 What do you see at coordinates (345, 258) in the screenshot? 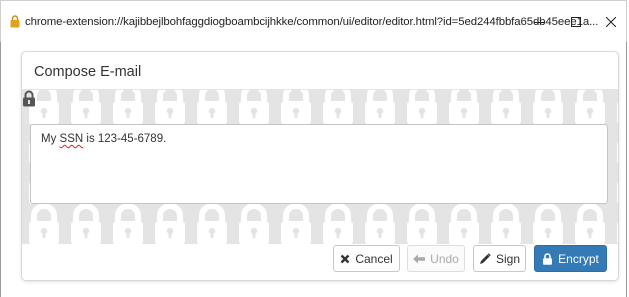
I see `x-icon` at bounding box center [345, 258].